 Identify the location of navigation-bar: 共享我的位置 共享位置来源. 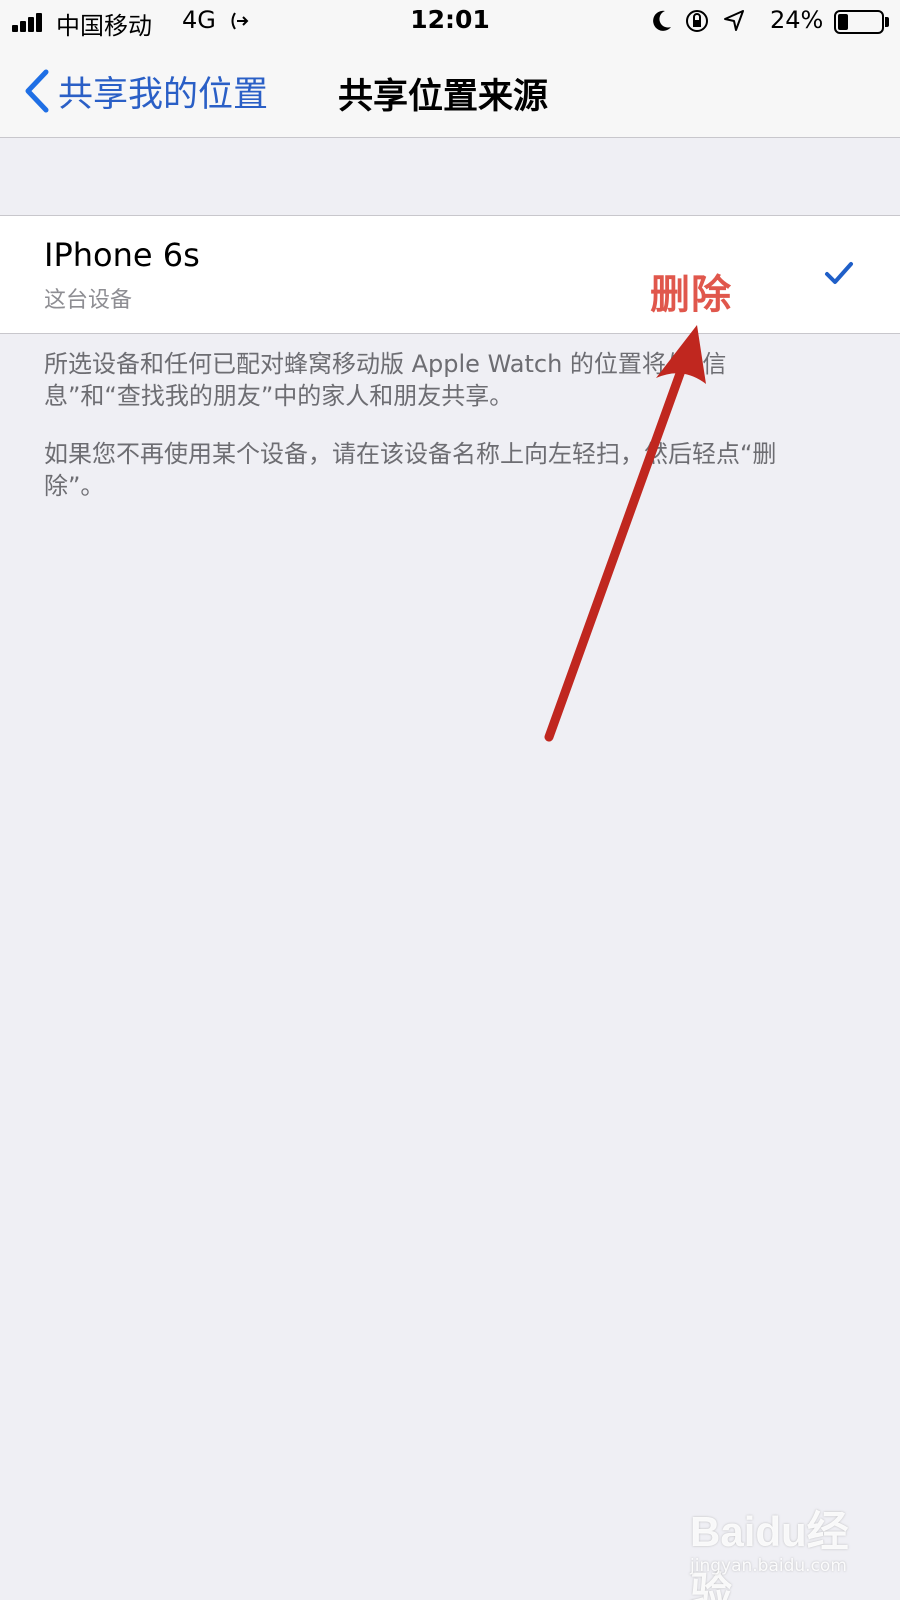
(450, 91).